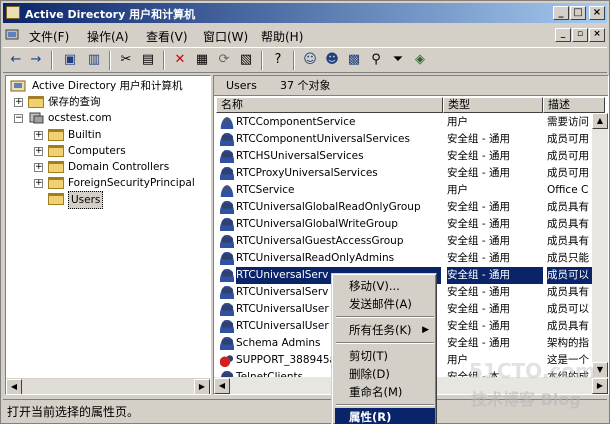 The image size is (610, 424). I want to click on menu-window: 窗口(W), so click(225, 36).